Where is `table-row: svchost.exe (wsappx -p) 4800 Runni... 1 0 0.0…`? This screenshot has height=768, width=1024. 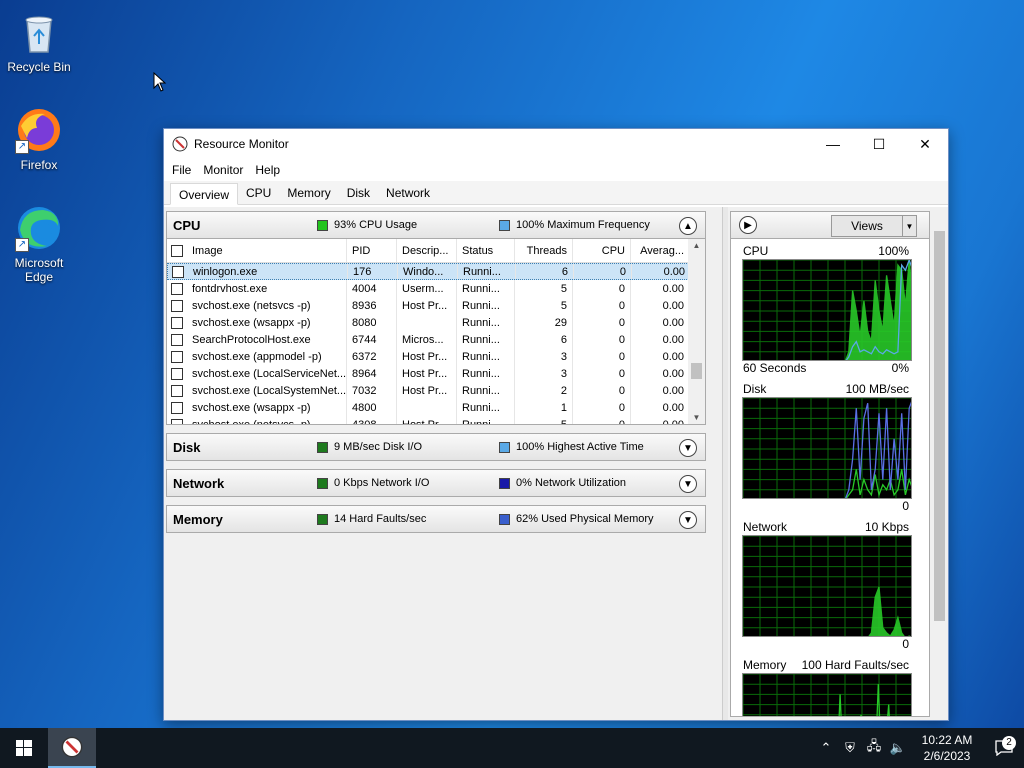 table-row: svchost.exe (wsappx -p) 4800 Runni... 1 0 0.0… is located at coordinates (436, 407).